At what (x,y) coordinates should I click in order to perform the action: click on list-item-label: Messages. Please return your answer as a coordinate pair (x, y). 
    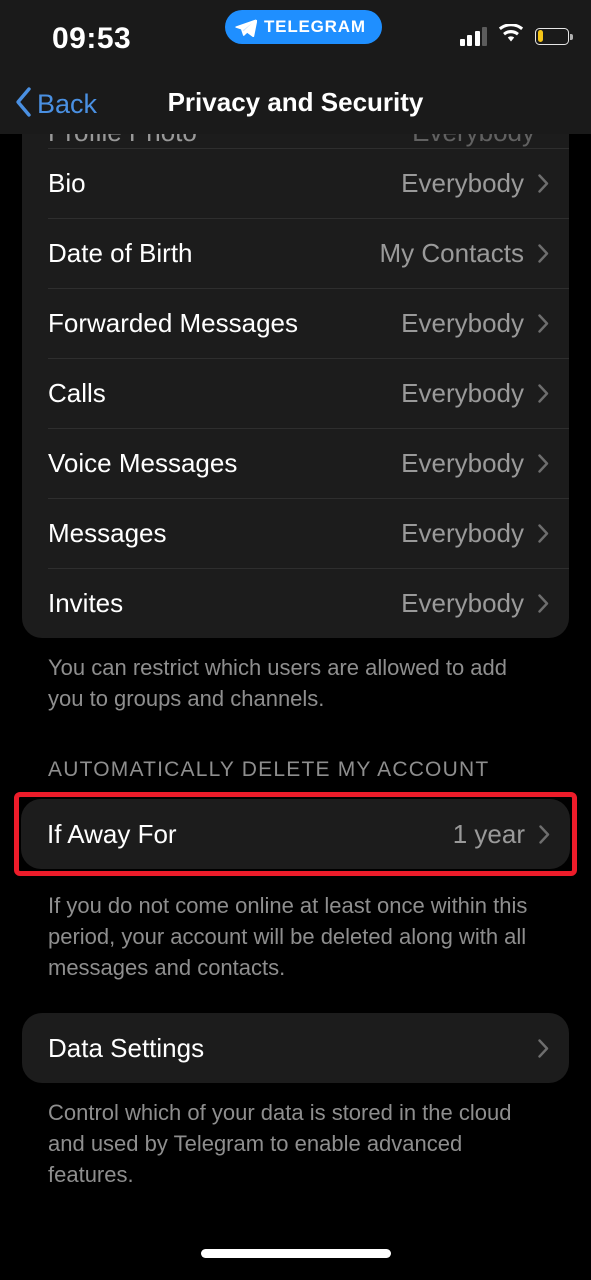
    Looking at the image, I should click on (107, 532).